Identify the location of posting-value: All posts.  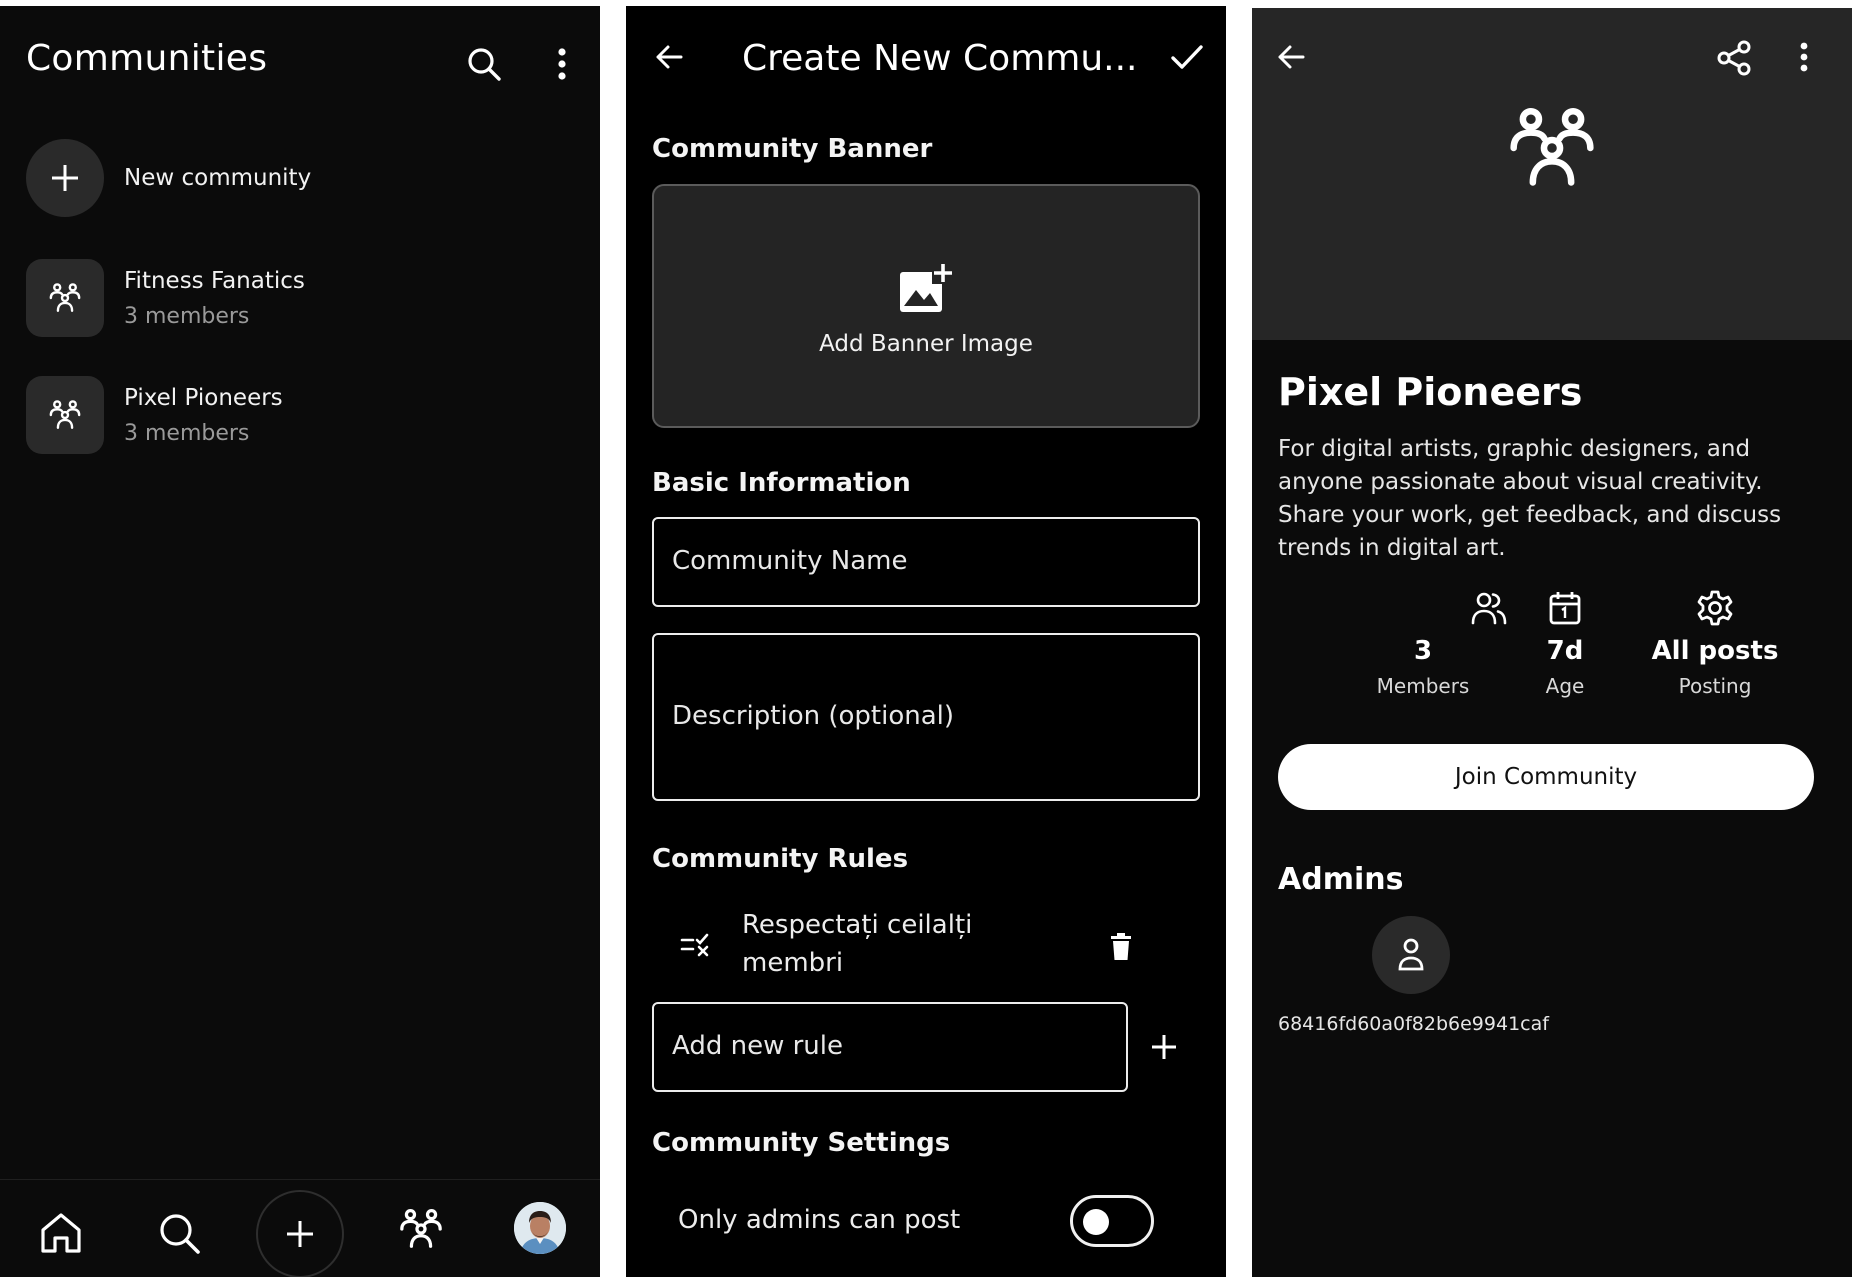
(1715, 651).